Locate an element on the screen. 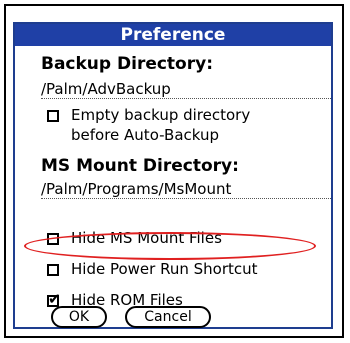  backup-directory-heading: Backup Directory: is located at coordinates (127, 64).